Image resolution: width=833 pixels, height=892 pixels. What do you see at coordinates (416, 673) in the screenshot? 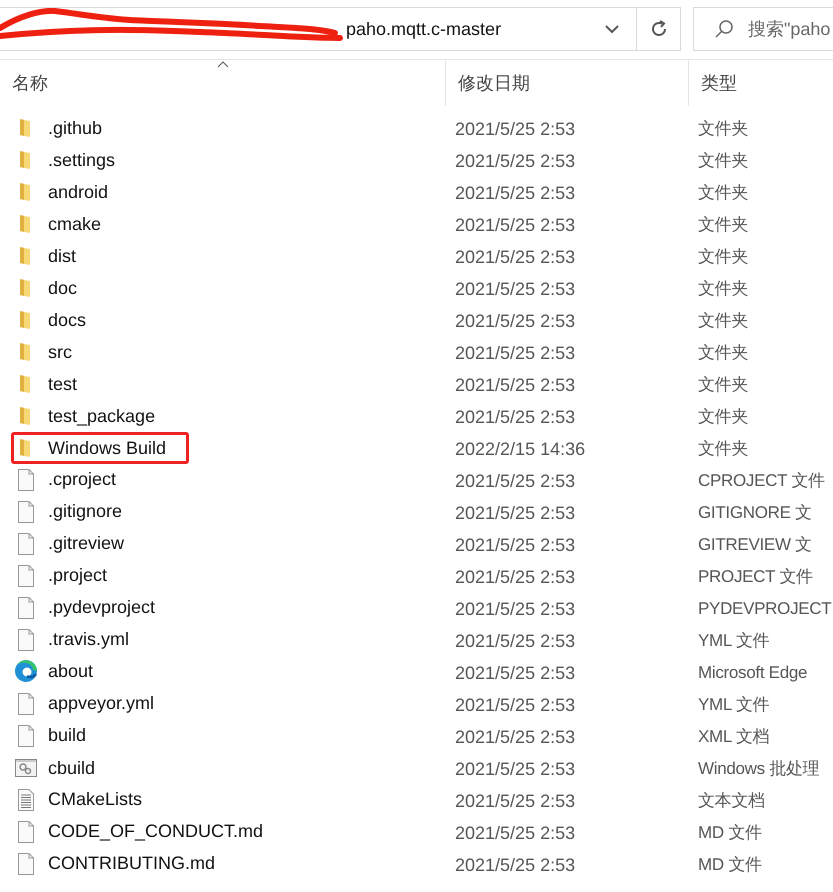
I see `file-row: about 2021/5/25 2:53 Microsoft Edge` at bounding box center [416, 673].